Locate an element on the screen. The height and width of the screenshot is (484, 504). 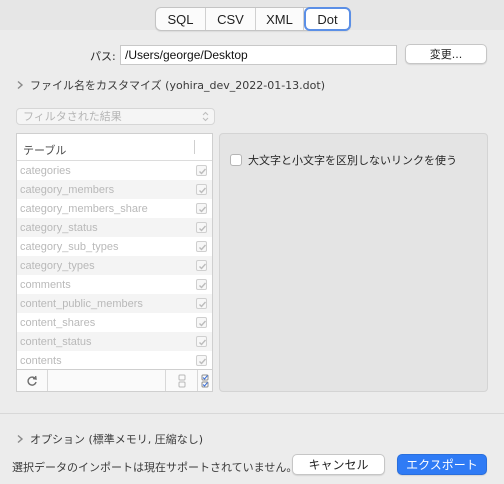
table-row: contents is located at coordinates (114, 360).